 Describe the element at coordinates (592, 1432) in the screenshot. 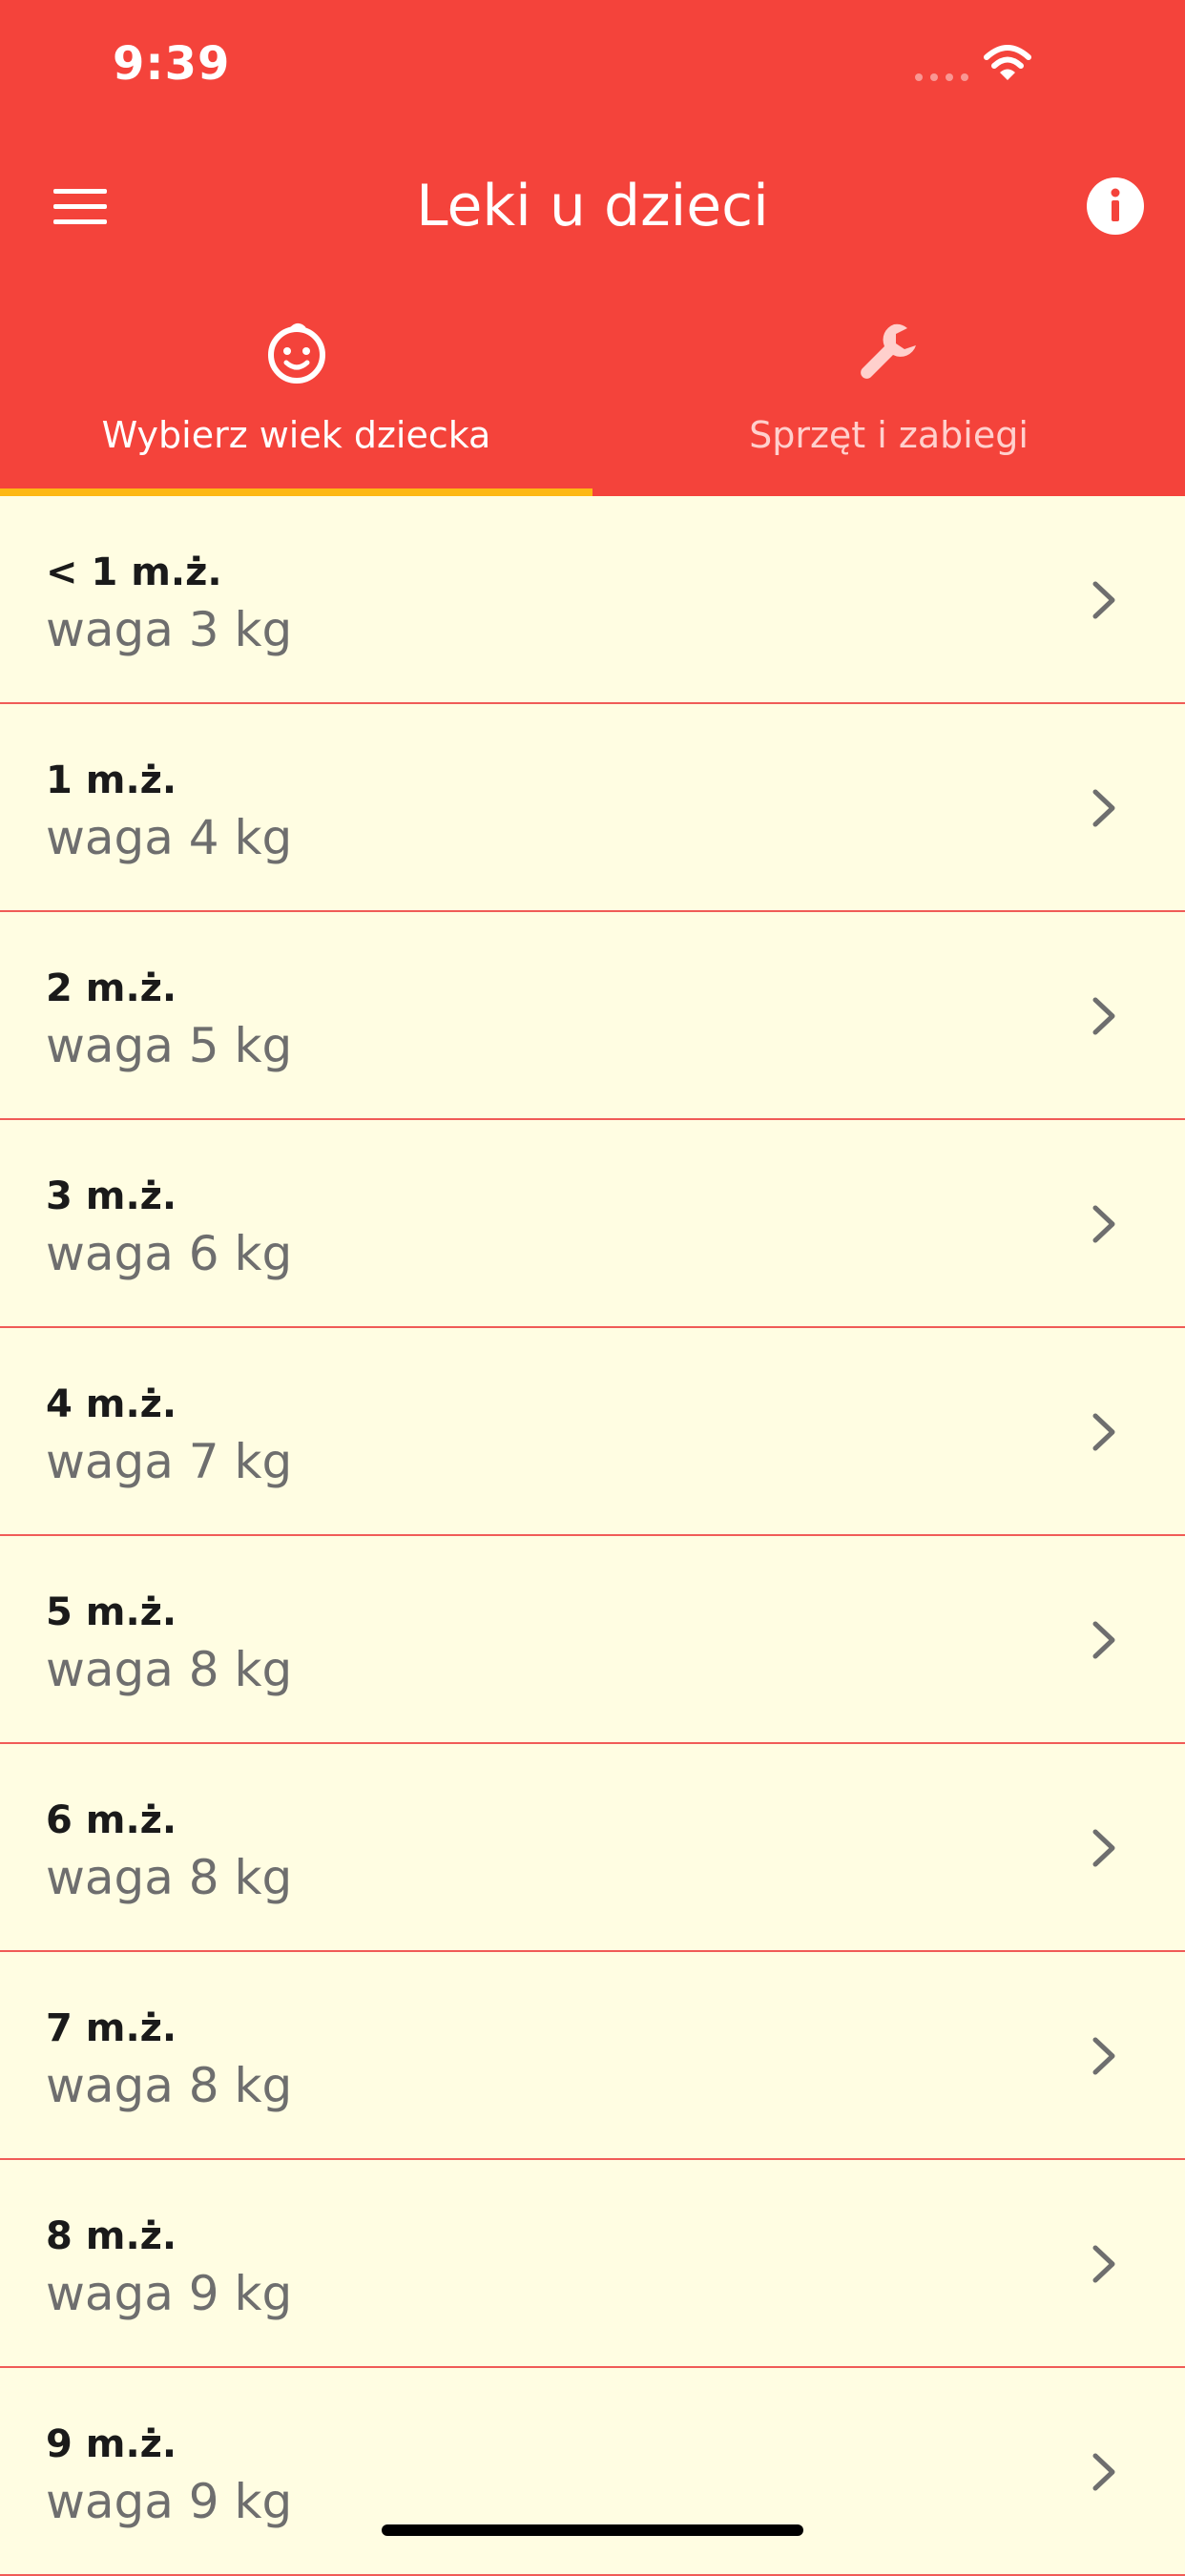

I see `list-item: 4 m.ż. waga 7 kg` at that location.